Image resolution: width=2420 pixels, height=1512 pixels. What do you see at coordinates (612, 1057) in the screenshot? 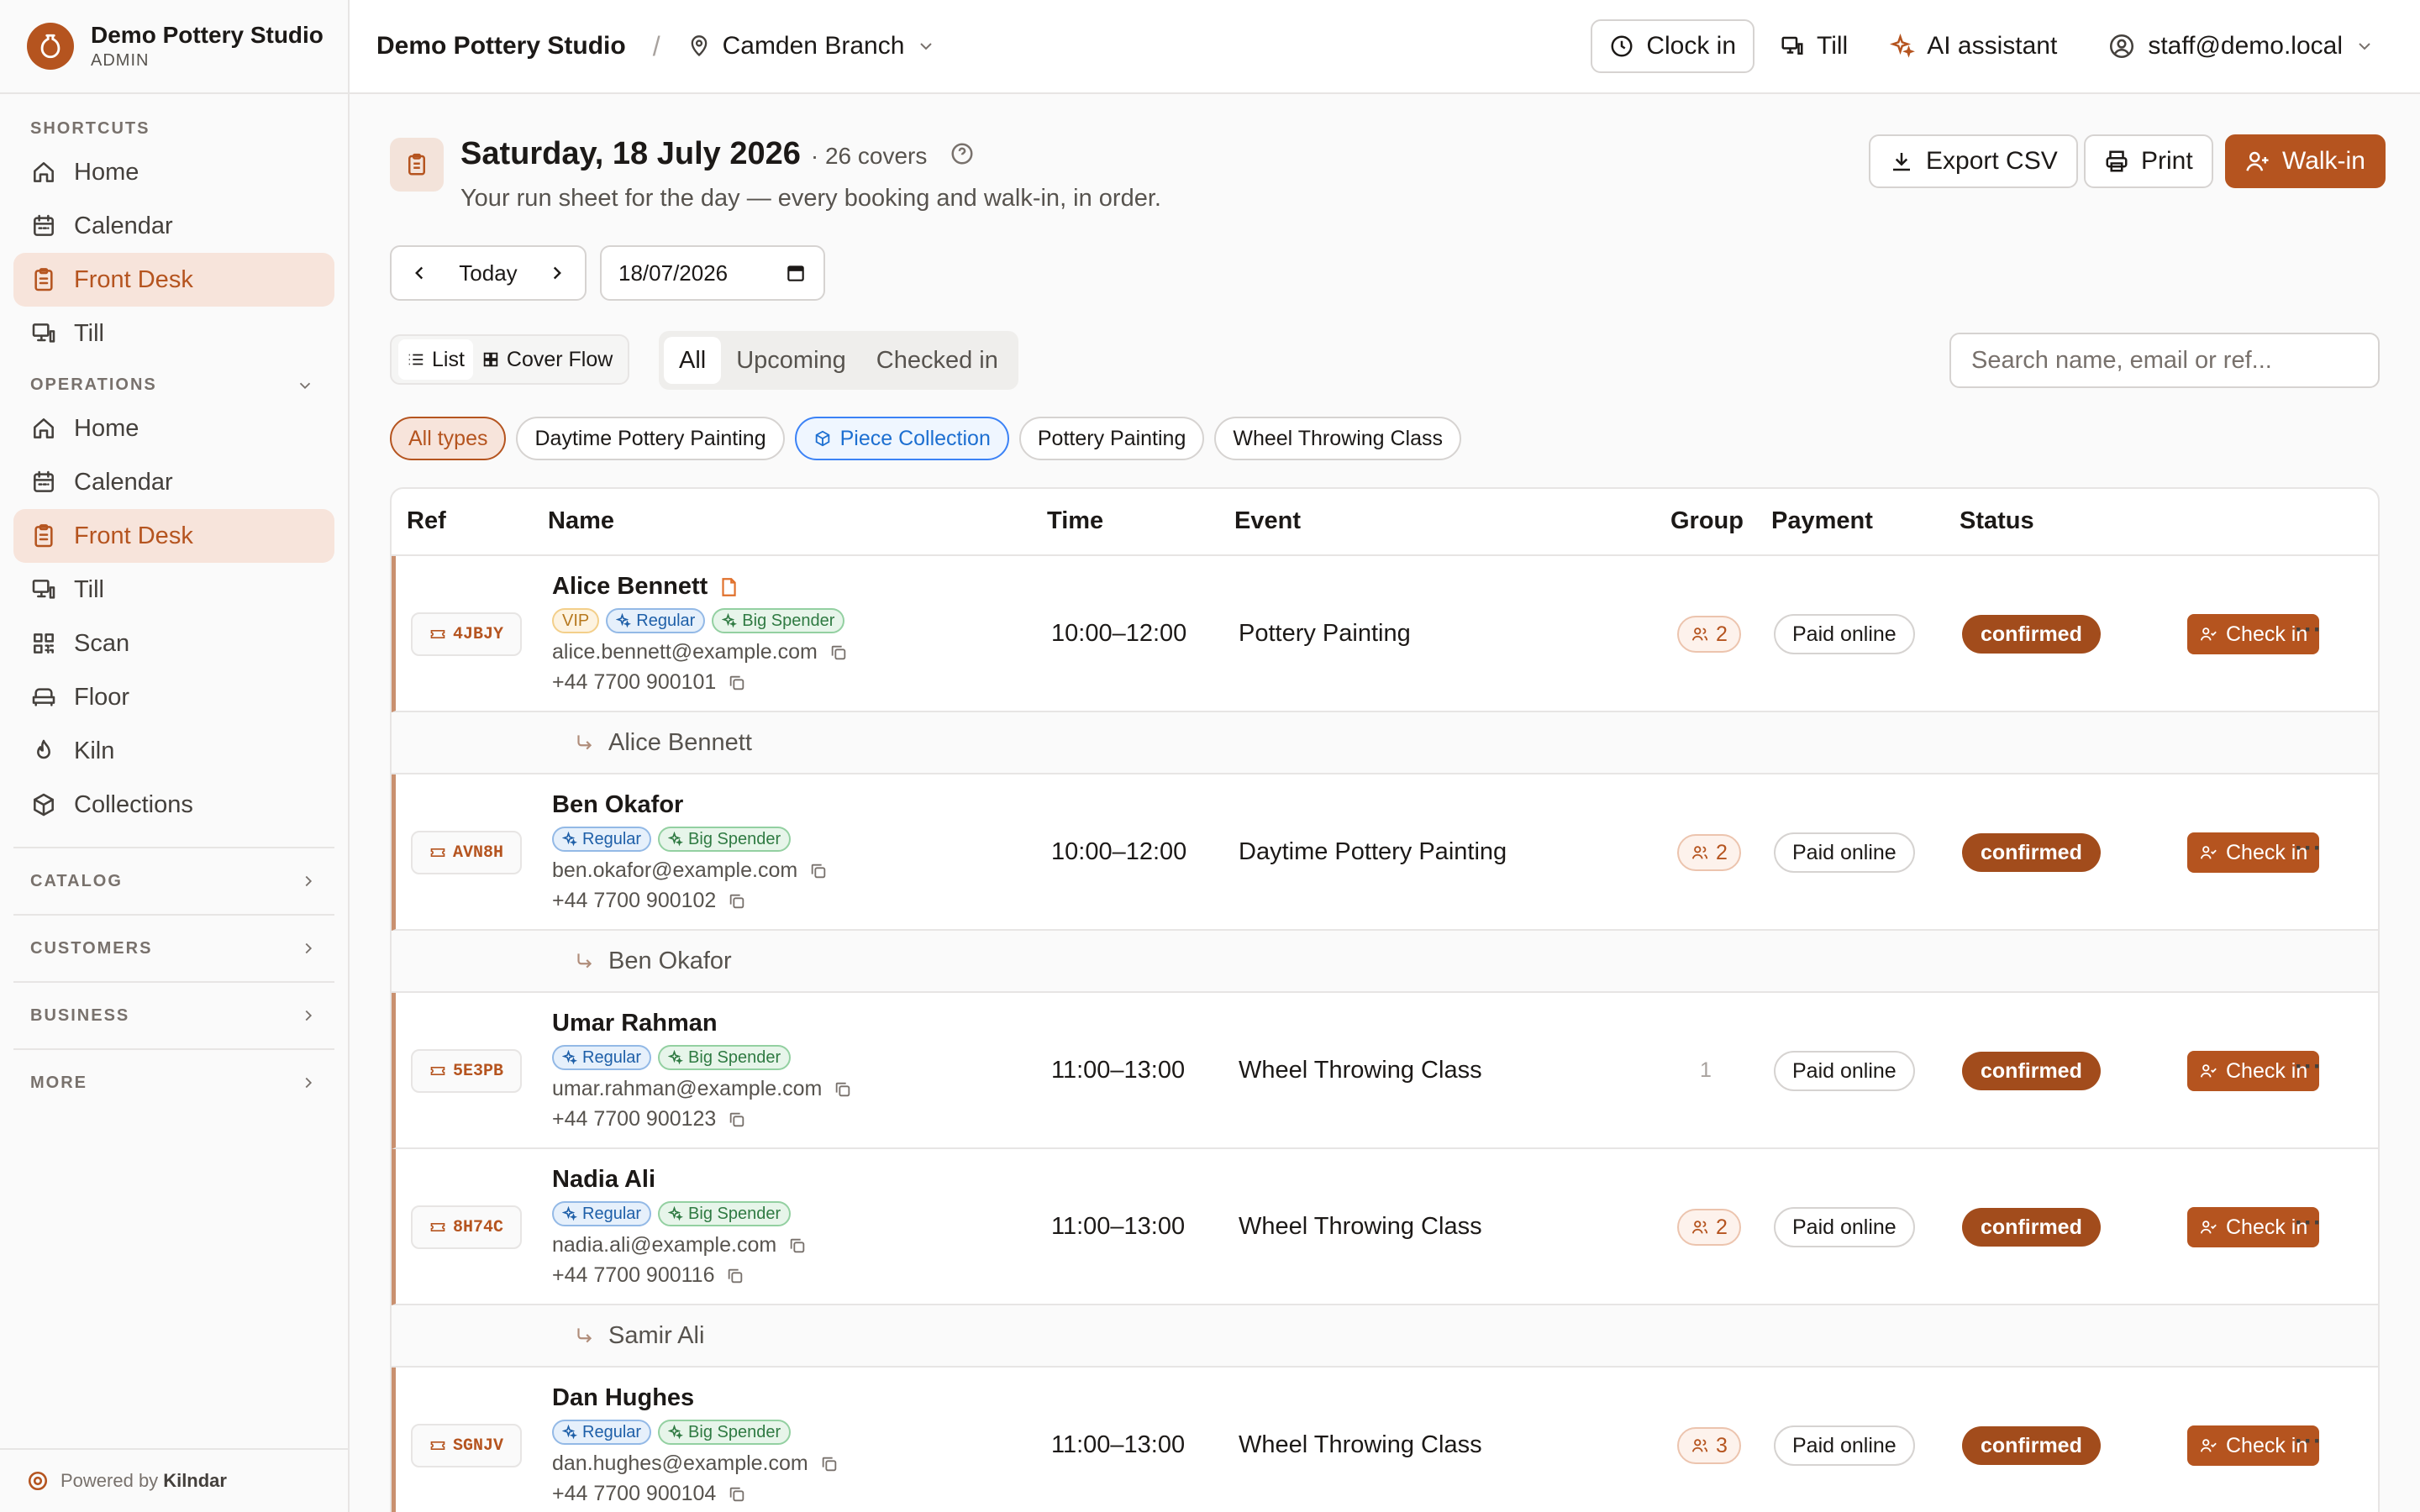
I see `tag-label: Regular` at bounding box center [612, 1057].